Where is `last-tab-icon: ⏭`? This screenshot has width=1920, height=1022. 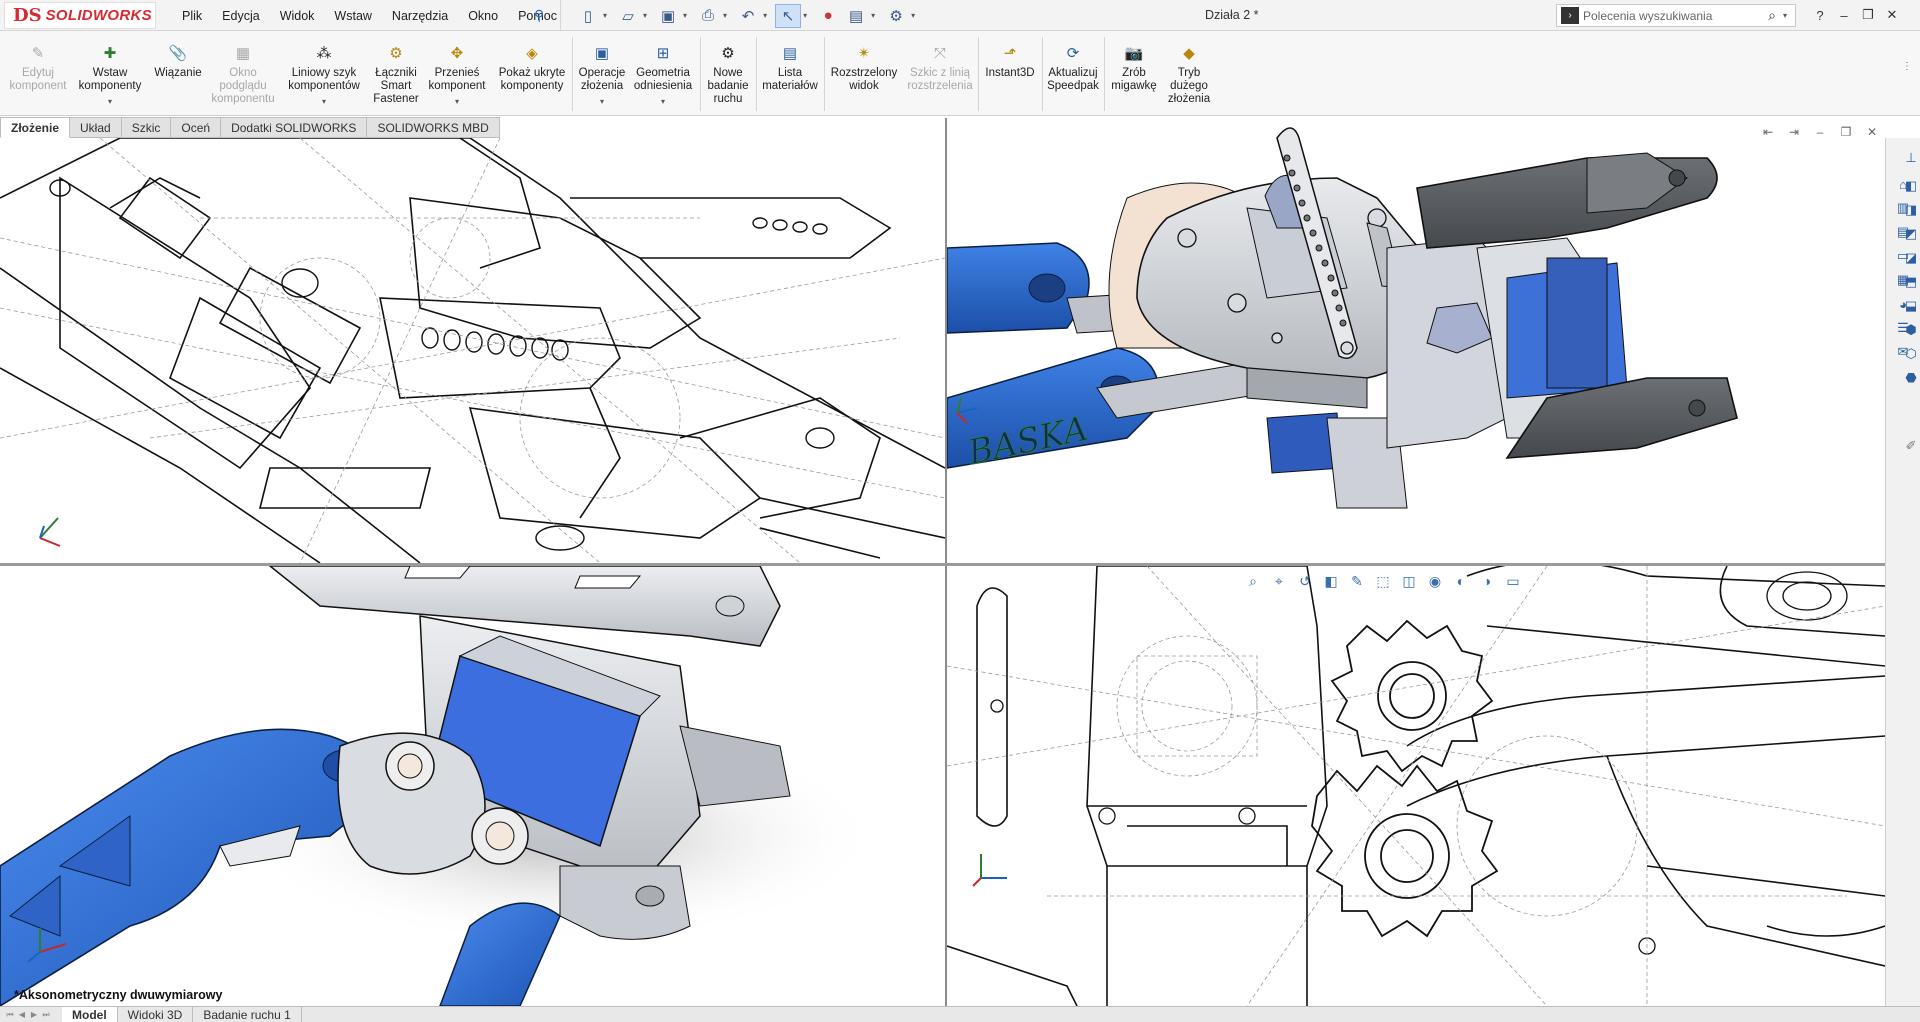
last-tab-icon: ⏭ is located at coordinates (46, 1015).